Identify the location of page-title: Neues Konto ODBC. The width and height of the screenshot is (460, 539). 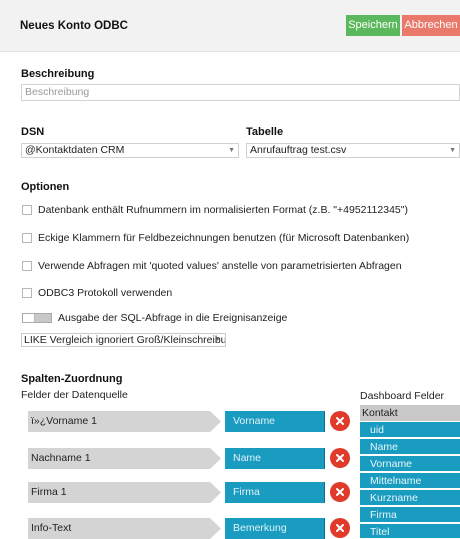
(74, 26).